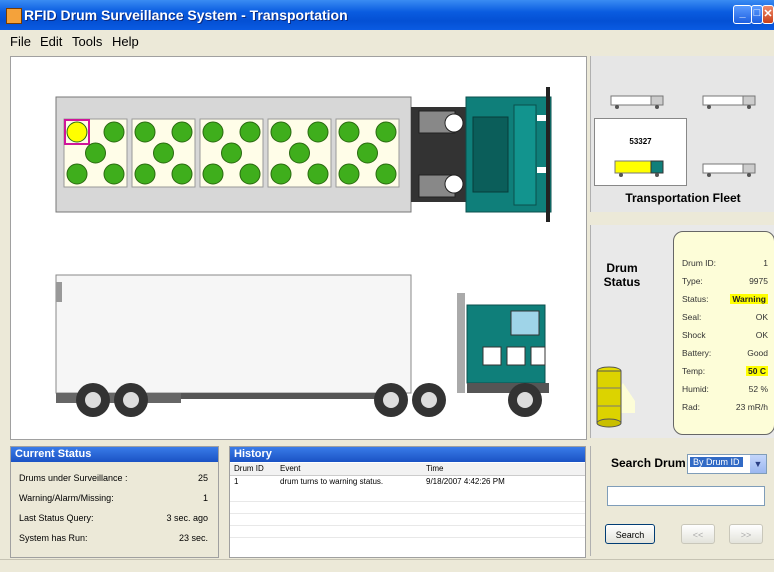 The width and height of the screenshot is (774, 572). Describe the element at coordinates (725, 263) in the screenshot. I see `status-row-drum-id: Drum ID: 1` at that location.